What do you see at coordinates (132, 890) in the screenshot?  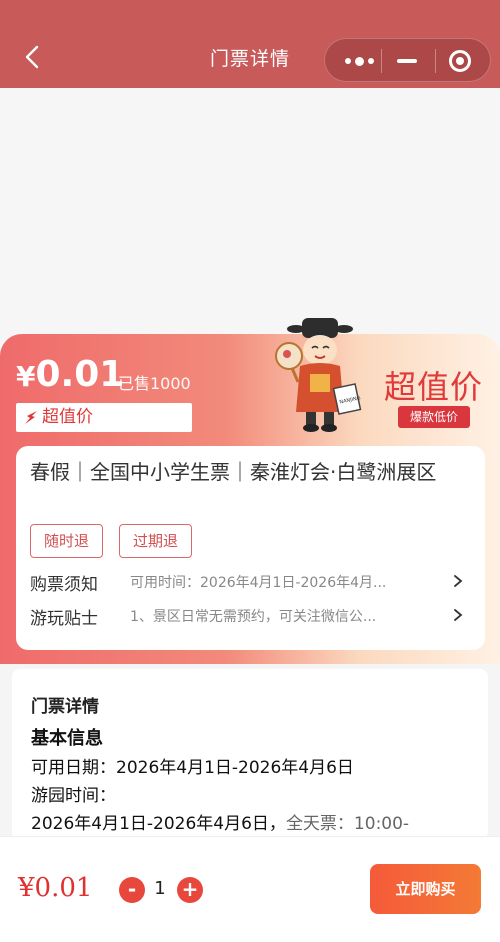 I see `decrease-quantity-button: -` at bounding box center [132, 890].